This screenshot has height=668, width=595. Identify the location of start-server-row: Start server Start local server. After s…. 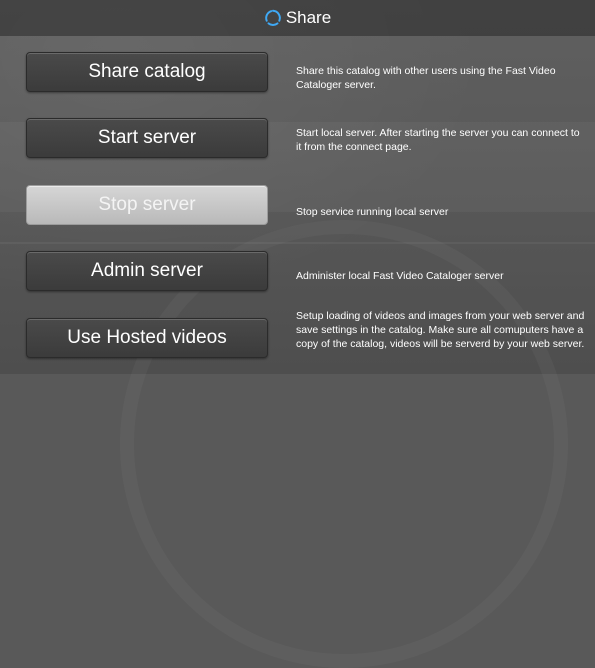
(297, 140).